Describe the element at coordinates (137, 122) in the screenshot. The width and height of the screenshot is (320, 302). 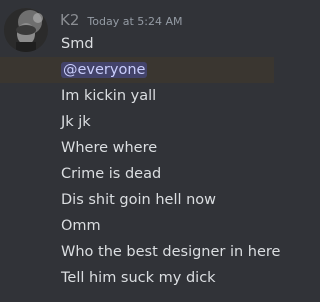
I see `message-line: Jk jk` at that location.